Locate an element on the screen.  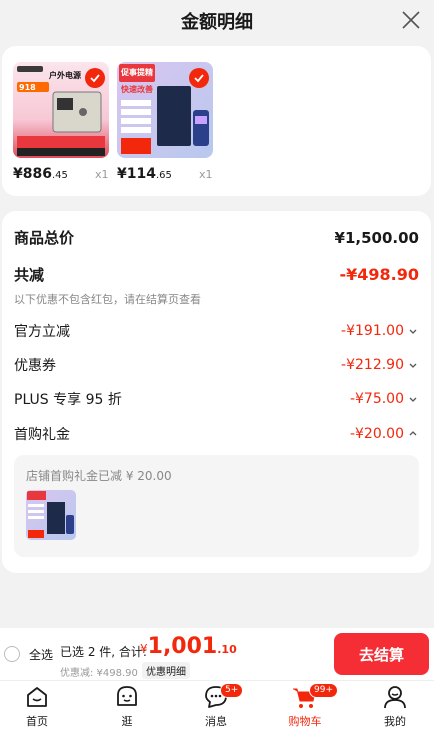
gift-detail-text: 店铺首购礼金已减 ¥ 20.00 is located at coordinates (99, 476).